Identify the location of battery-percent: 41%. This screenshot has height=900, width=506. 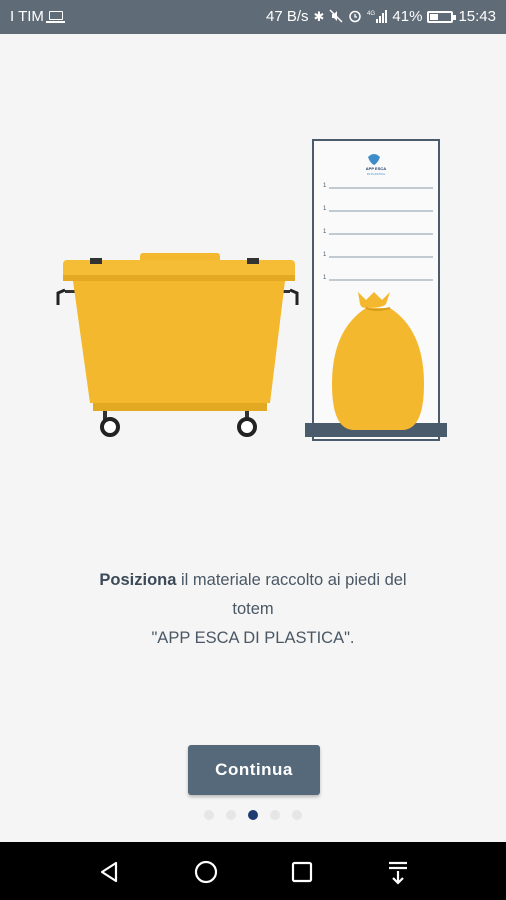
(407, 16).